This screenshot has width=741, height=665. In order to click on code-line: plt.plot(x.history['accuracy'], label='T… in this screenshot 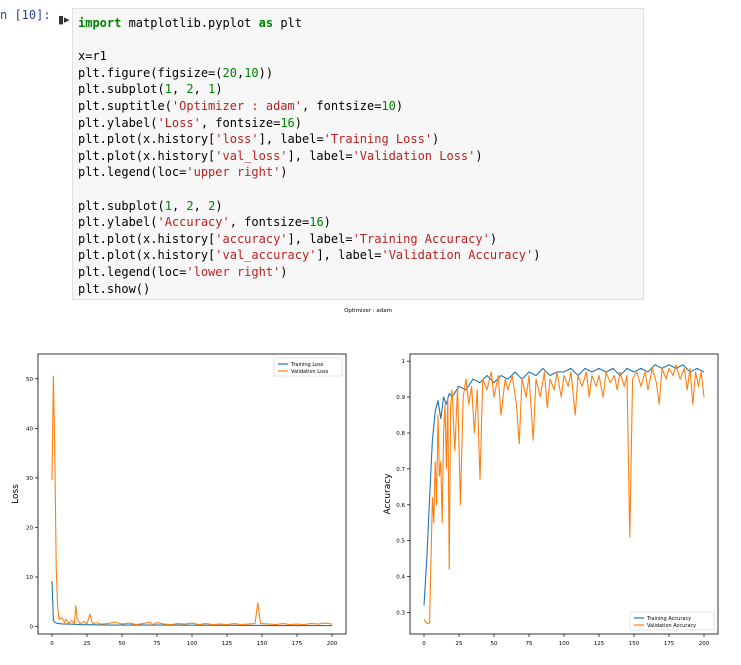, I will do `click(360, 239)`.